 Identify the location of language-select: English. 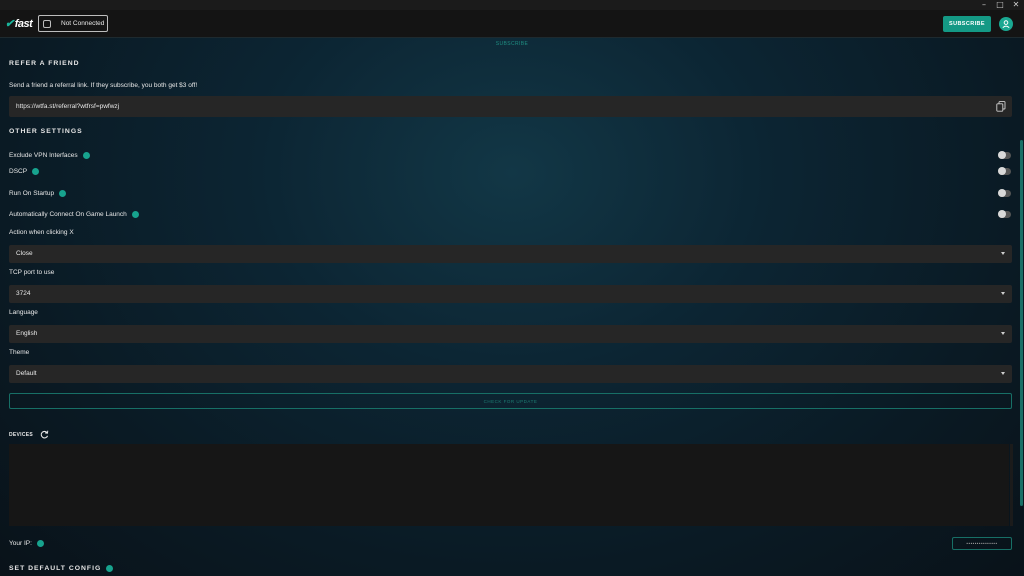
(510, 334).